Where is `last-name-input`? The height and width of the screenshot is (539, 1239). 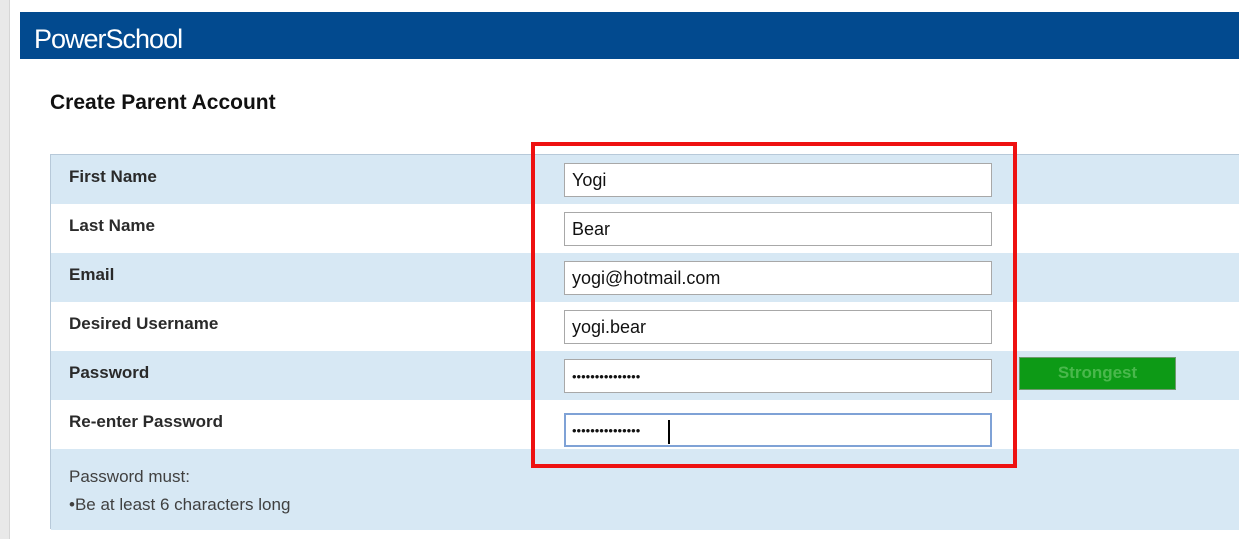 last-name-input is located at coordinates (778, 229).